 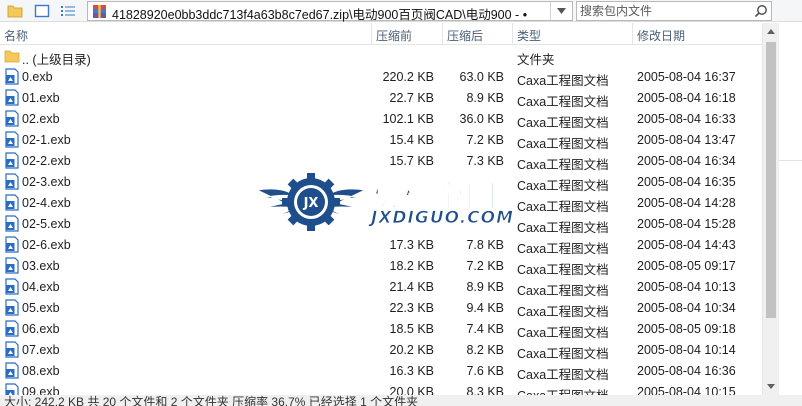 I want to click on file-original-size: 20.2 KB, so click(x=411, y=350).